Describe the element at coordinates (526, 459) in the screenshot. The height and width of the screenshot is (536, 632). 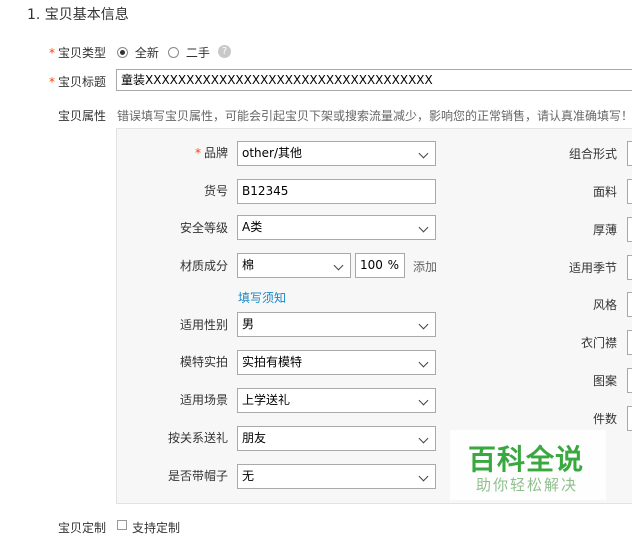
I see `watermark-title: 百科全说` at that location.